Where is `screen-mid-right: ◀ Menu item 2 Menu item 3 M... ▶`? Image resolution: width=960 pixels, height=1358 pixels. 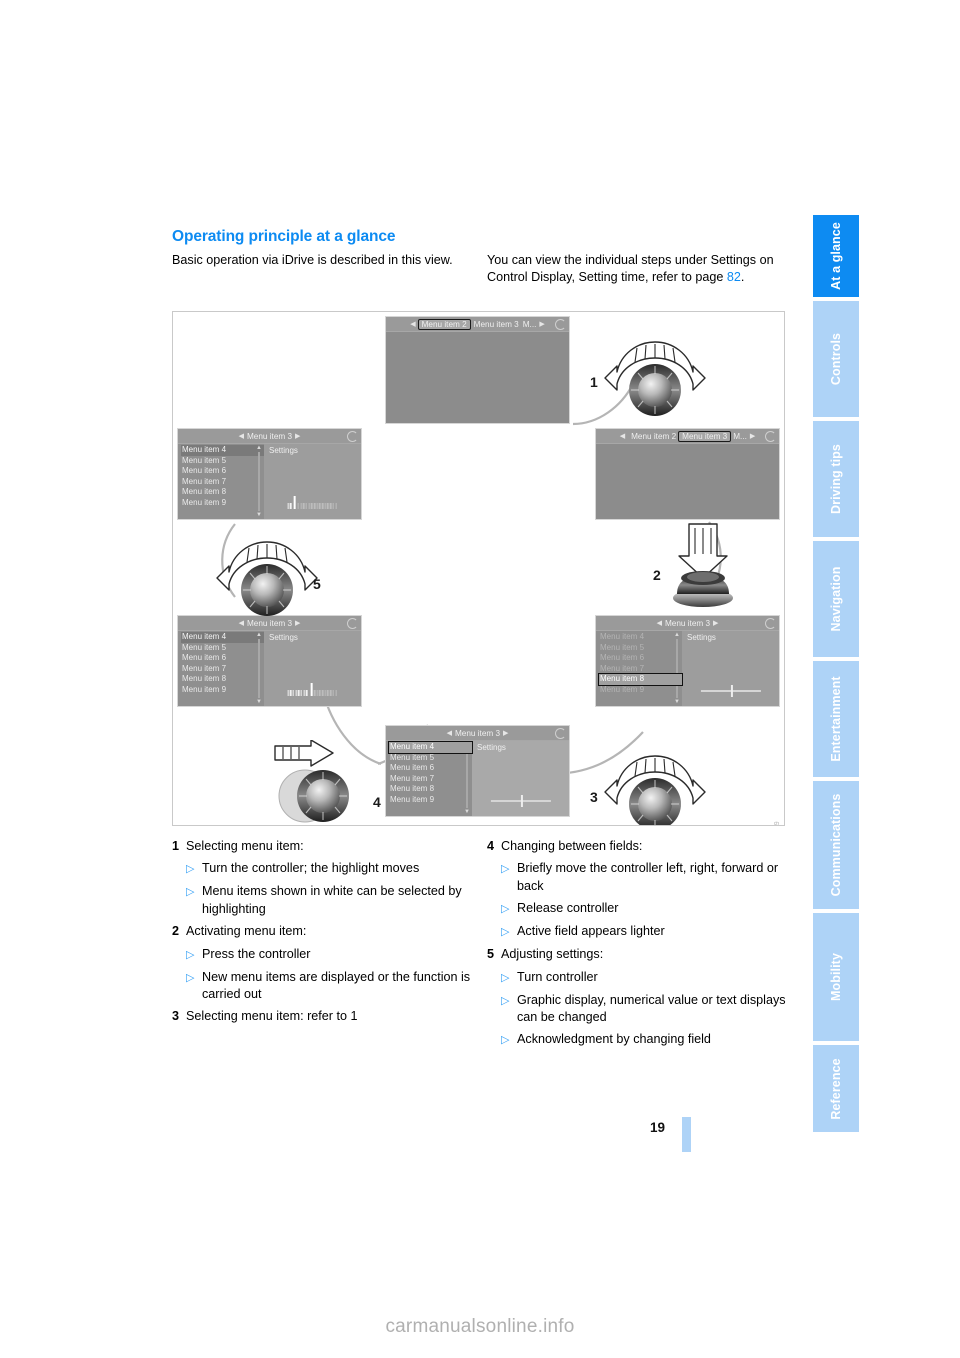 screen-mid-right: ◀ Menu item 2 Menu item 3 M... ▶ is located at coordinates (687, 474).